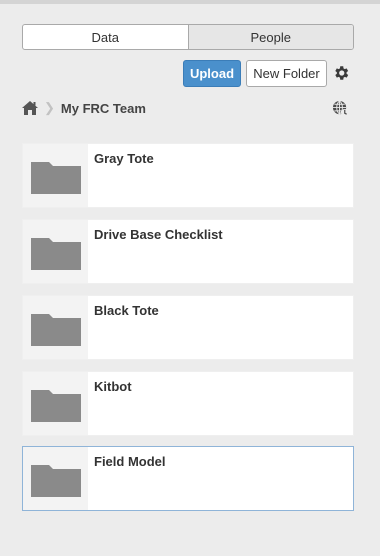 Image resolution: width=380 pixels, height=556 pixels. Describe the element at coordinates (188, 175) in the screenshot. I see `folder-card: Gray Tote` at that location.